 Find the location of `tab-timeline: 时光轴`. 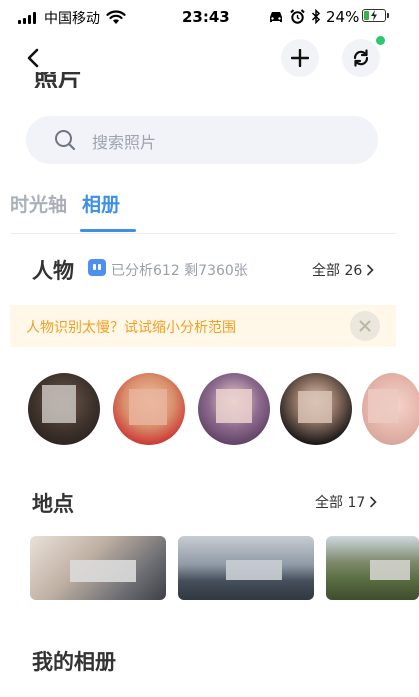

tab-timeline: 时光轴 is located at coordinates (38, 203).